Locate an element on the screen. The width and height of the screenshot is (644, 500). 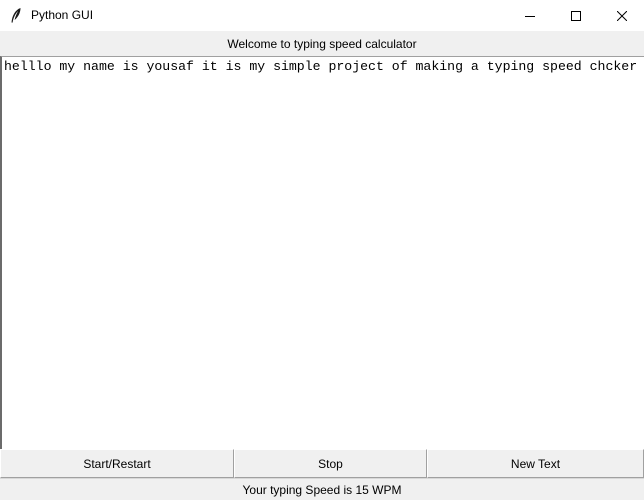
maximize-icon is located at coordinates (576, 15).